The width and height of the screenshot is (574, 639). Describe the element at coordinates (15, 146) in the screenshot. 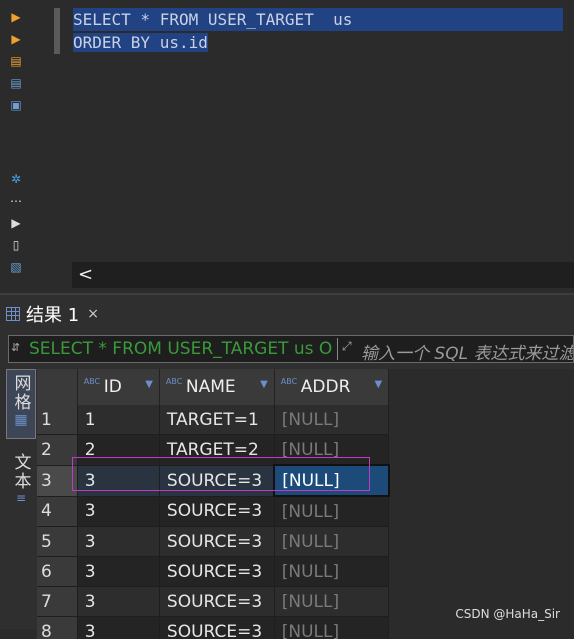

I see `editor-toolbar: ▶ ▶ ▤ ▤ ▣ ✲ ⋯ ▶ ▯ ▧` at that location.